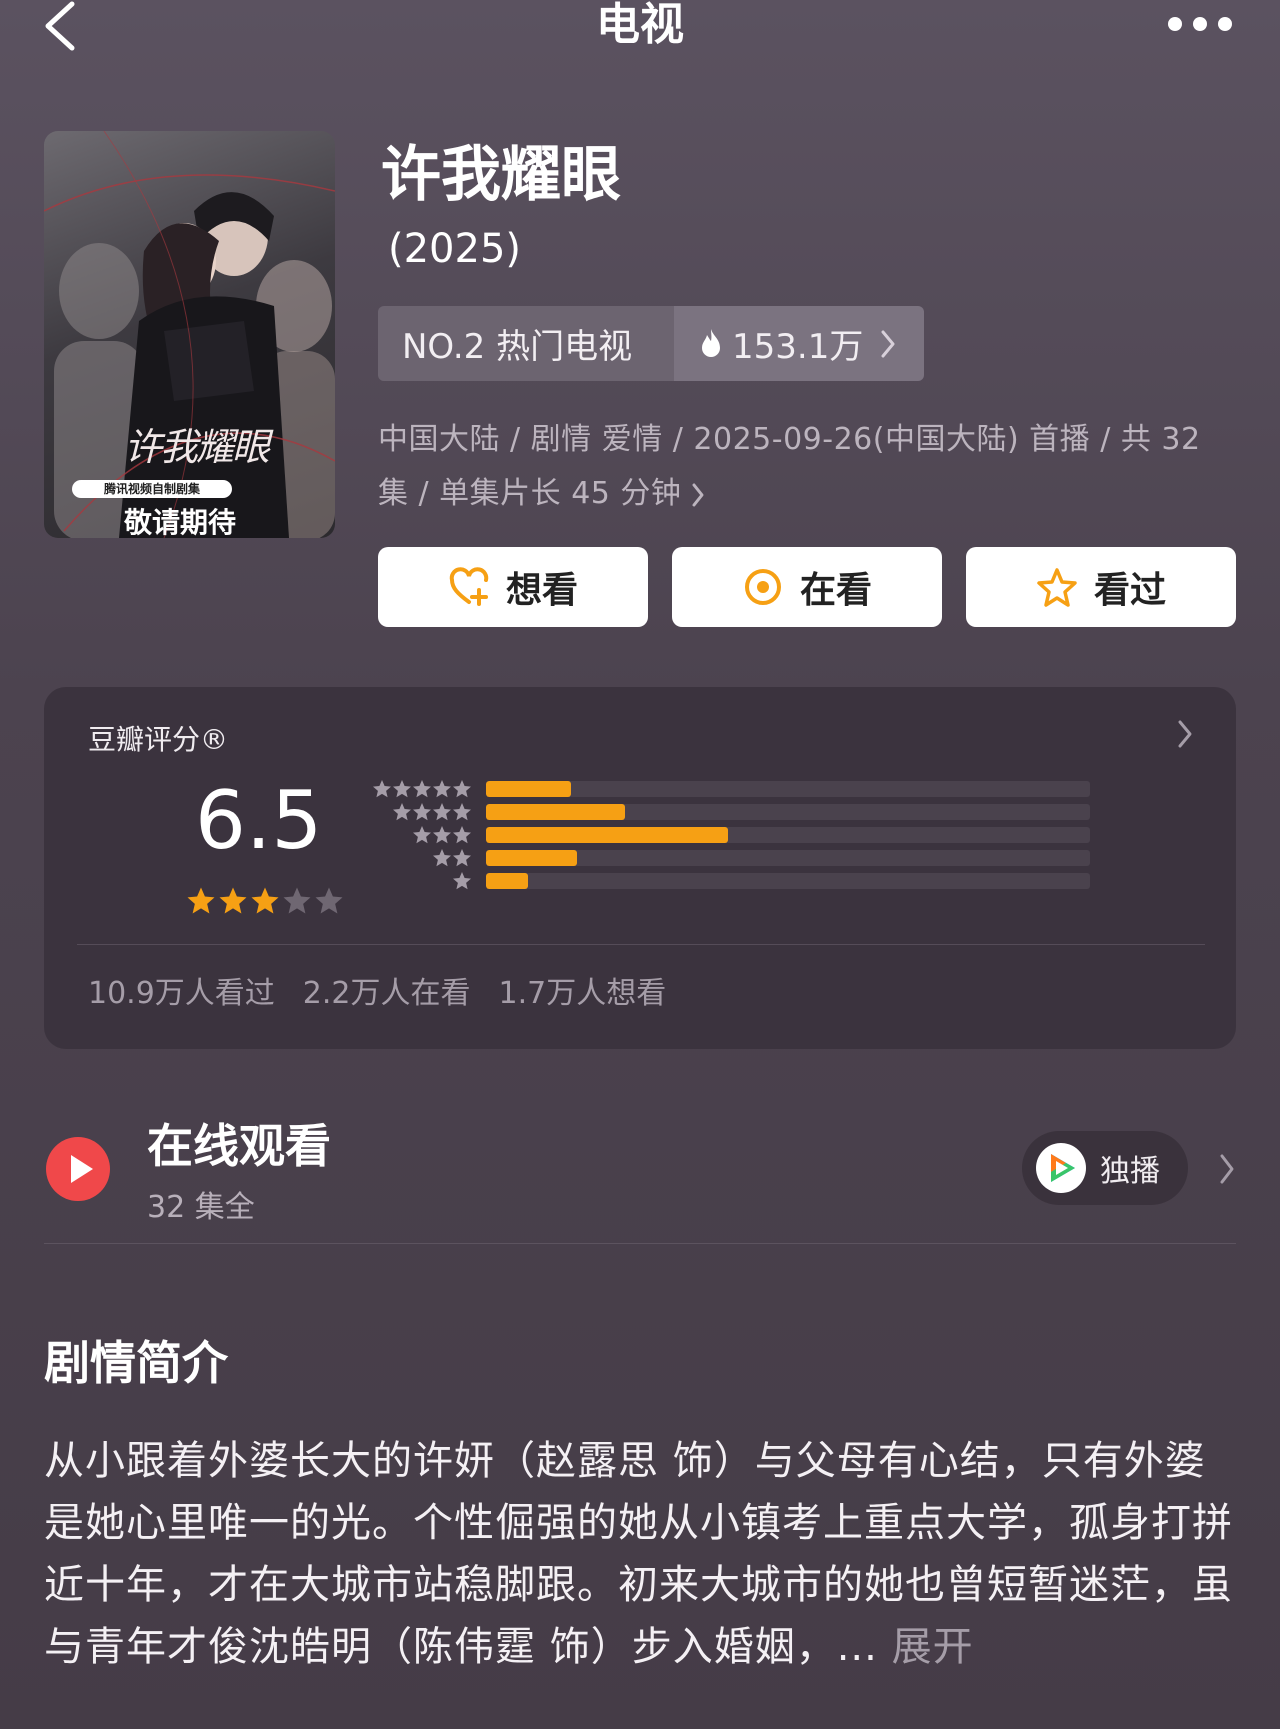  I want to click on more-options-button, so click(1200, 24).